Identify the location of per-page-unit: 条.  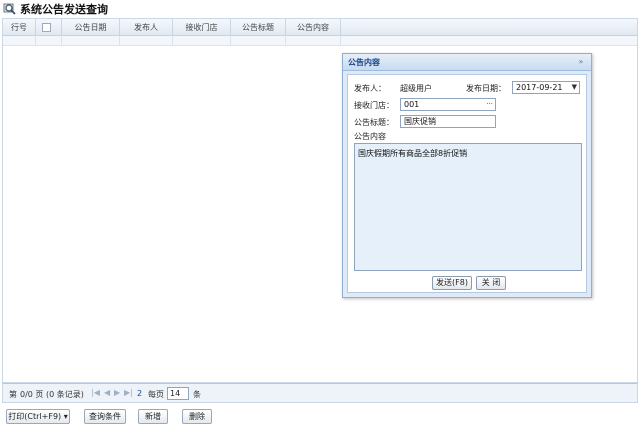
(197, 394).